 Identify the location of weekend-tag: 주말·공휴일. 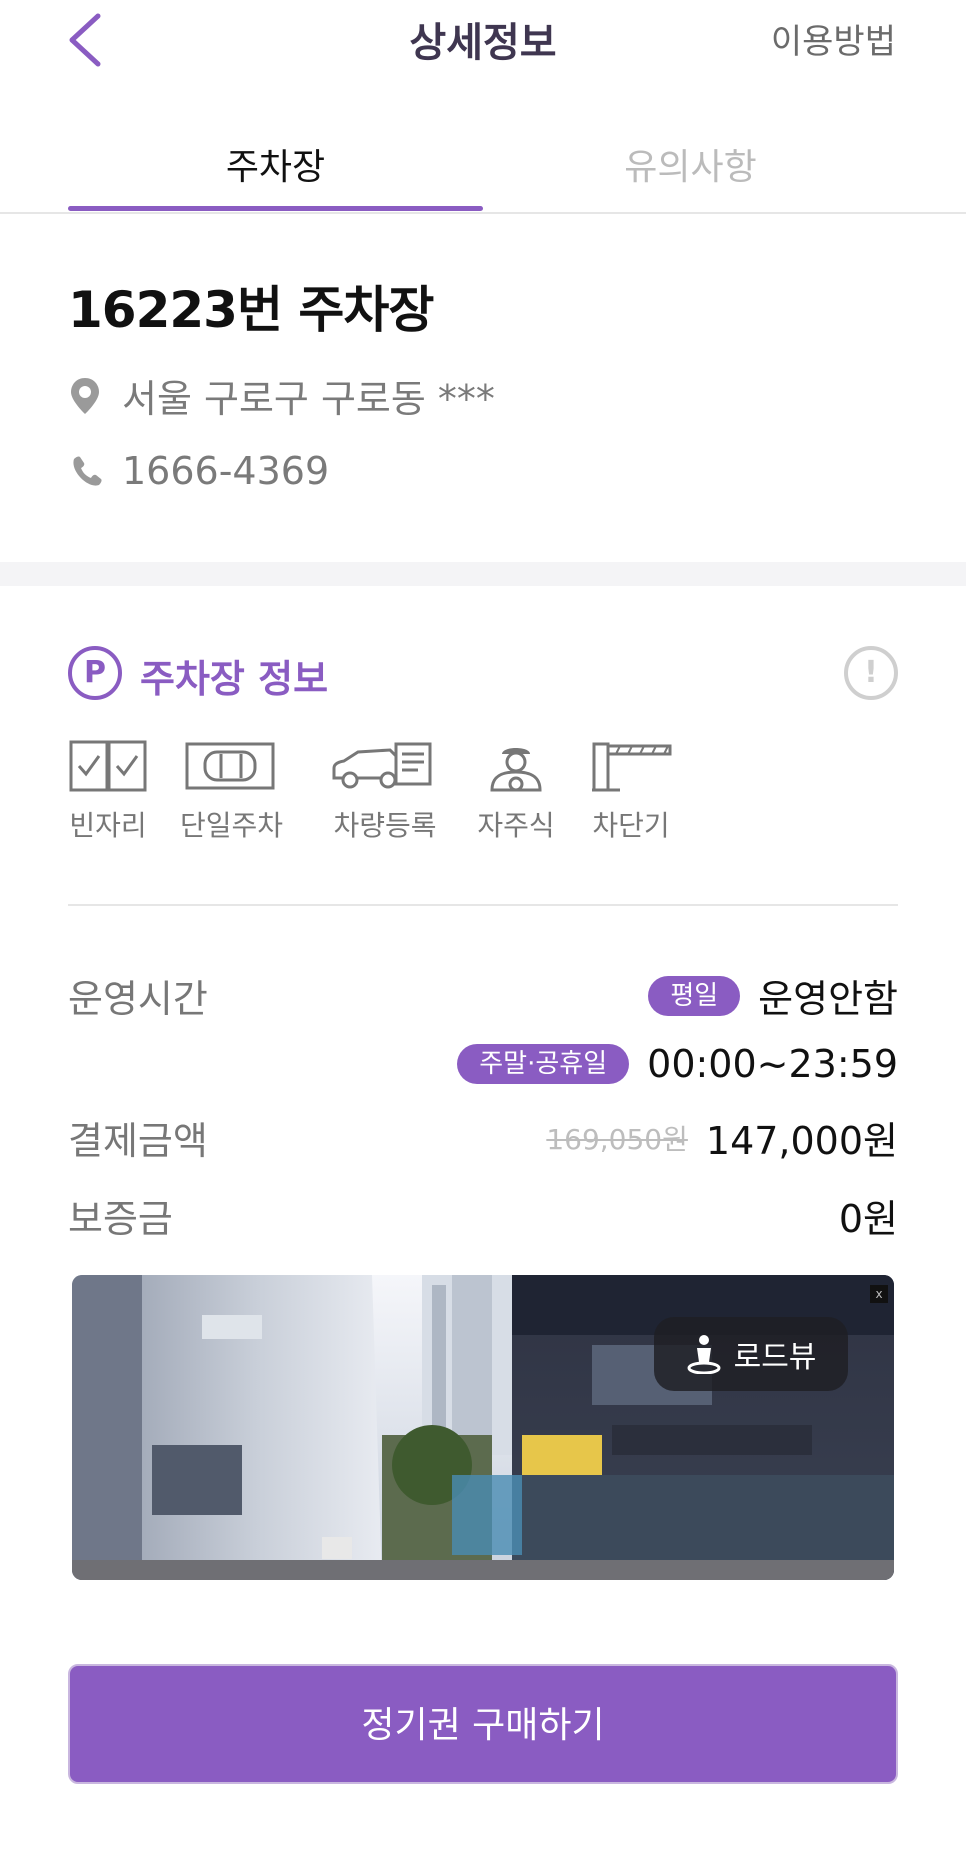
(543, 1064).